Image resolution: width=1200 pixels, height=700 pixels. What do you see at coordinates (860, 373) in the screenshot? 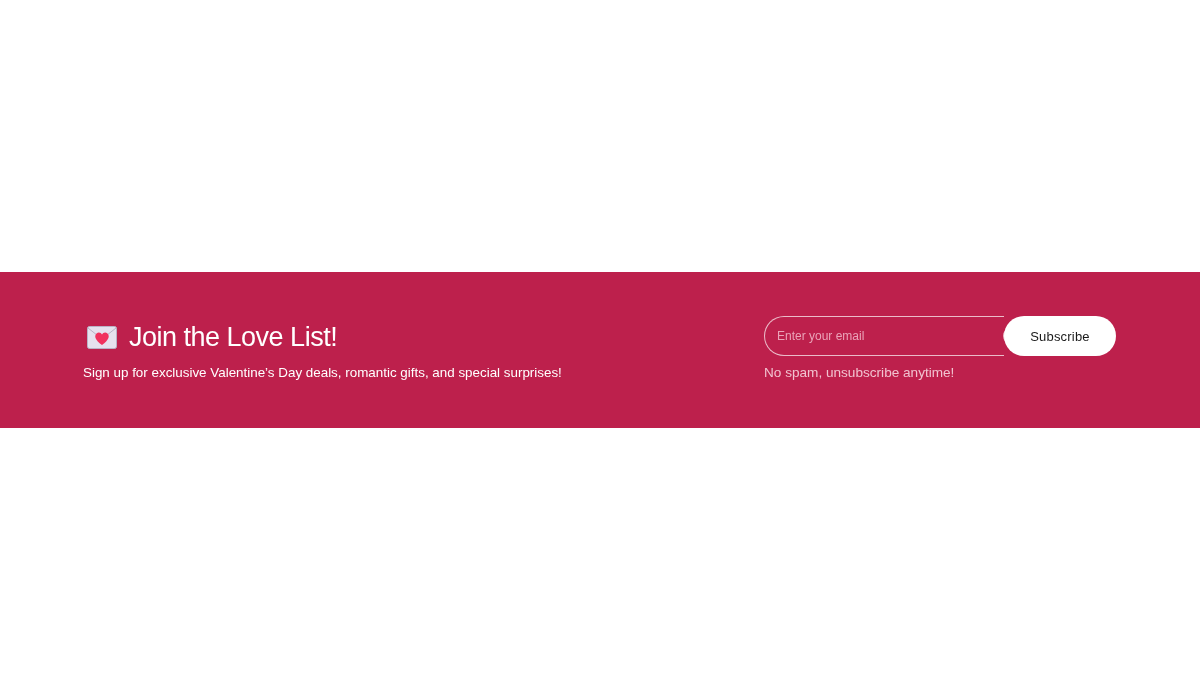
I see `no-spam-note: No spam, unsubscribe anytime!` at bounding box center [860, 373].